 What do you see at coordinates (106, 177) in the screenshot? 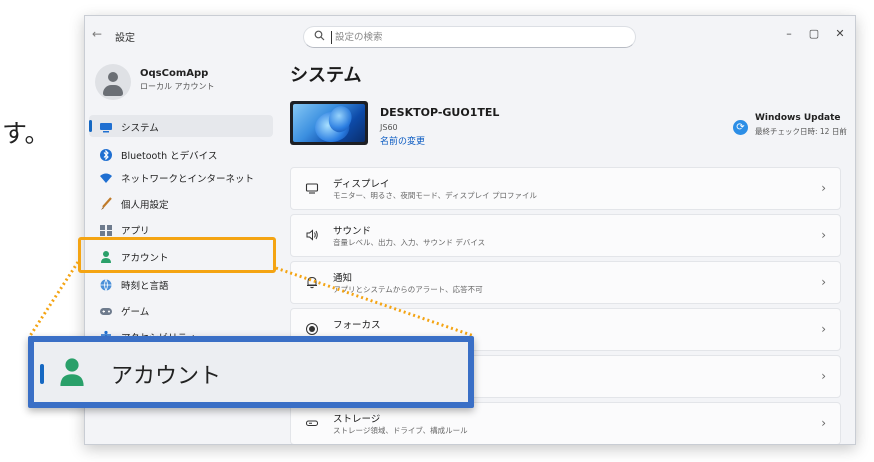
I see `wifi-icon` at bounding box center [106, 177].